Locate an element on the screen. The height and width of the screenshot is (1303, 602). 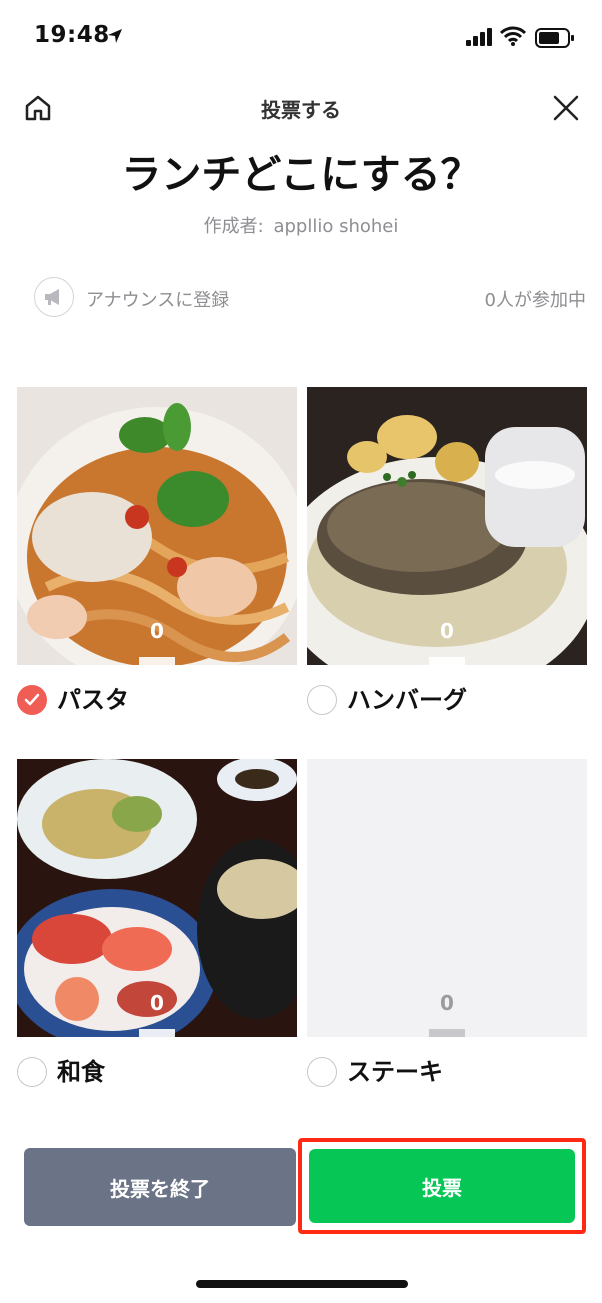
creator-line: 作成者: appllio shohei is located at coordinates (301, 225).